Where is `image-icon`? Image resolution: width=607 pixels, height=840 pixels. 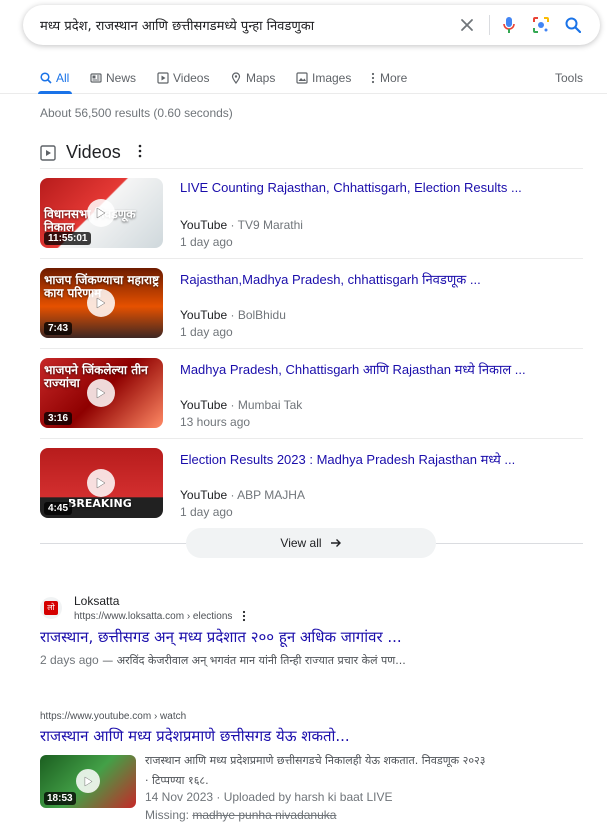
image-icon is located at coordinates (302, 78).